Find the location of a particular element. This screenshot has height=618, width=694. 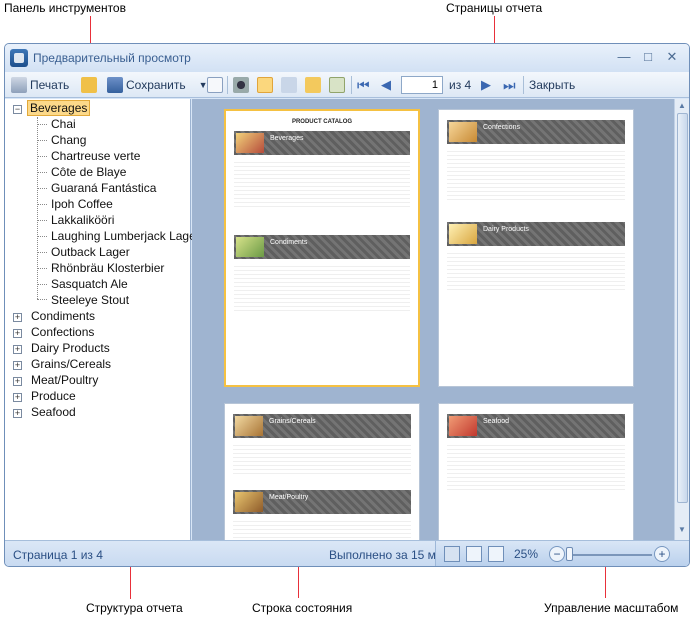

tree-item-product: Chang is located at coordinates (68, 140).